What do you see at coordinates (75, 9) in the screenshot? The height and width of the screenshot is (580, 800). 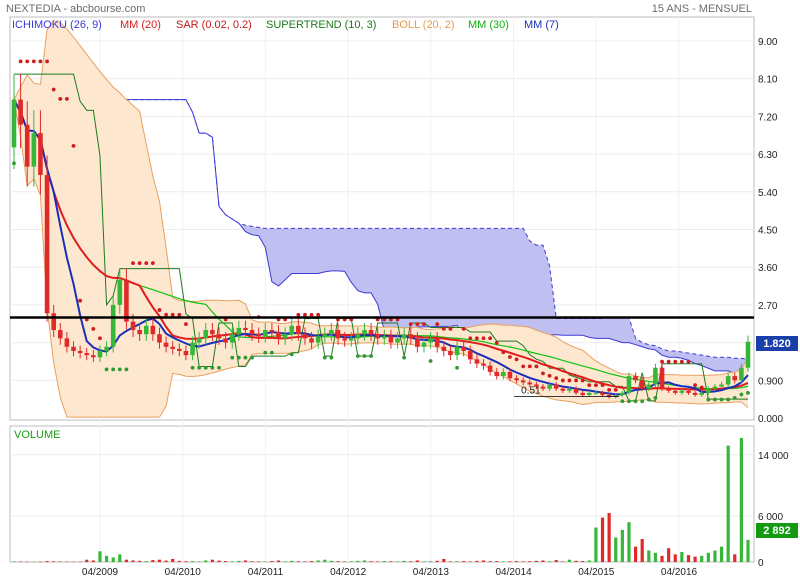 I see `chart-title: NEXTEDIA - abcbourse.com` at bounding box center [75, 9].